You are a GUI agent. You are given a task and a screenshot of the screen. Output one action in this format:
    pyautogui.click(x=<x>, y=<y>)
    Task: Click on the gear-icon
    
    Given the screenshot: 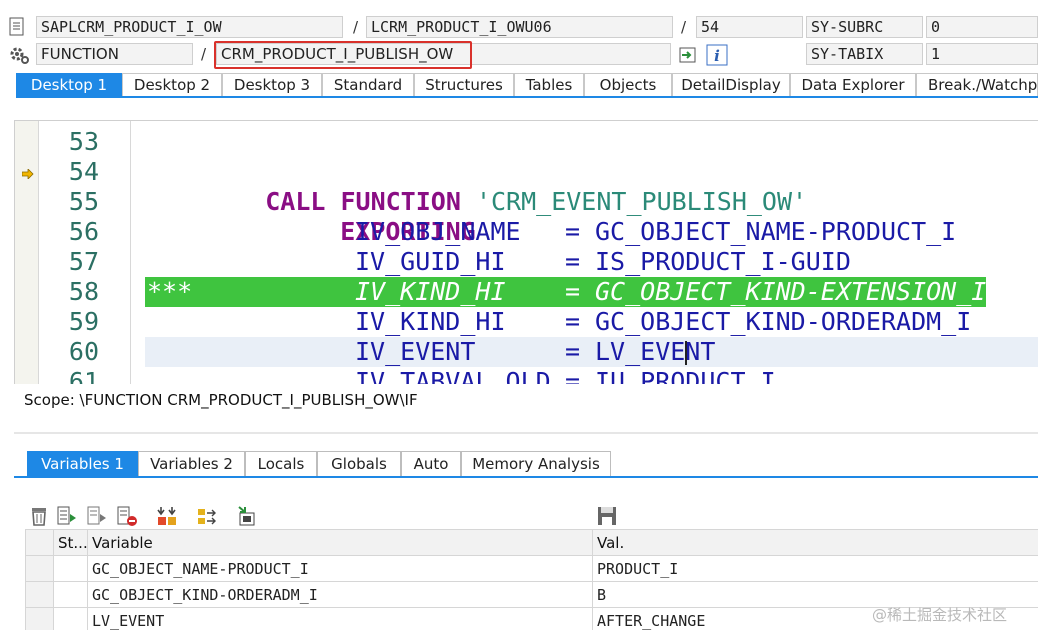 What is the action you would take?
    pyautogui.click(x=19, y=55)
    